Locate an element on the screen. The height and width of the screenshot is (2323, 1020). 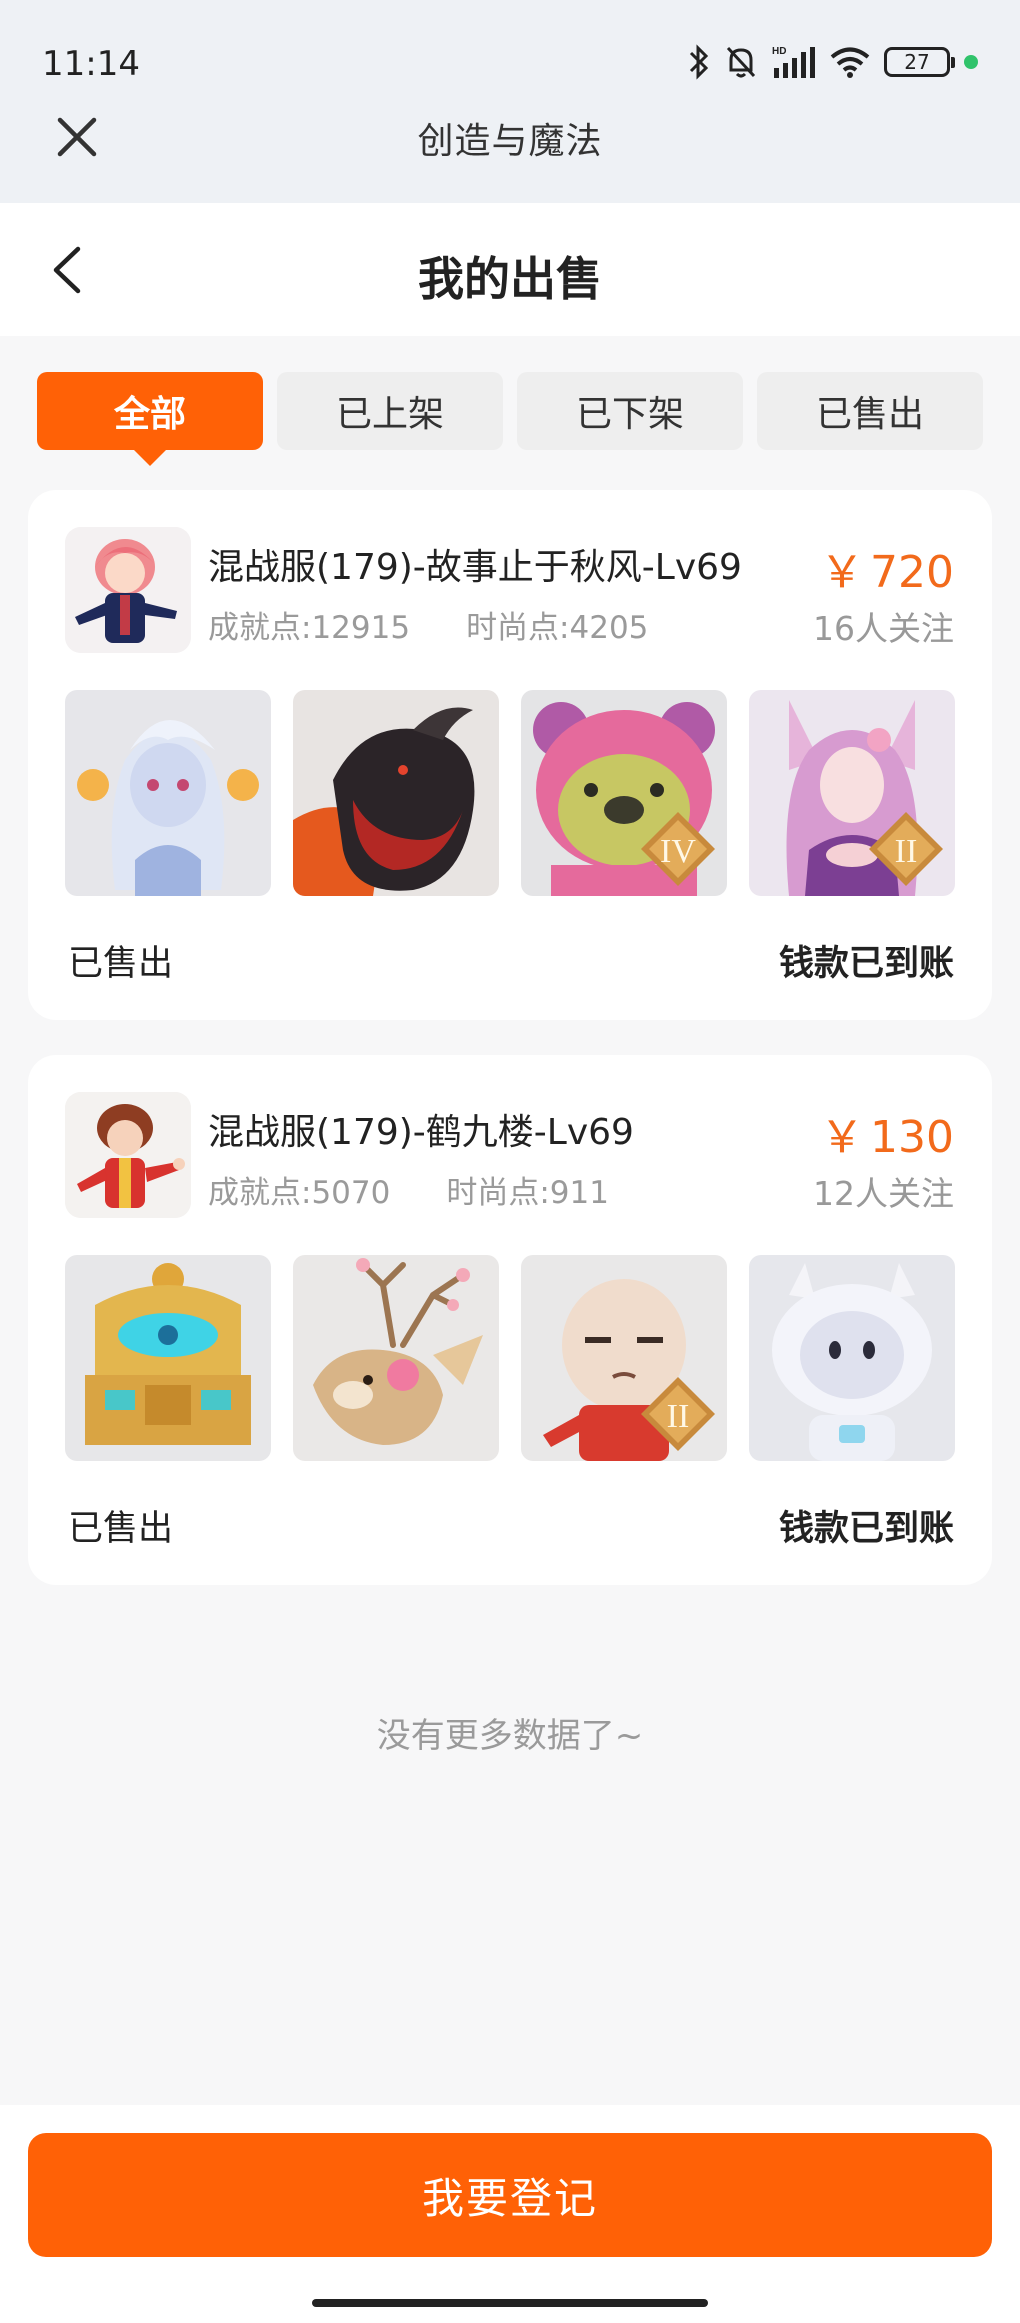
privacy-dot is located at coordinates (971, 62).